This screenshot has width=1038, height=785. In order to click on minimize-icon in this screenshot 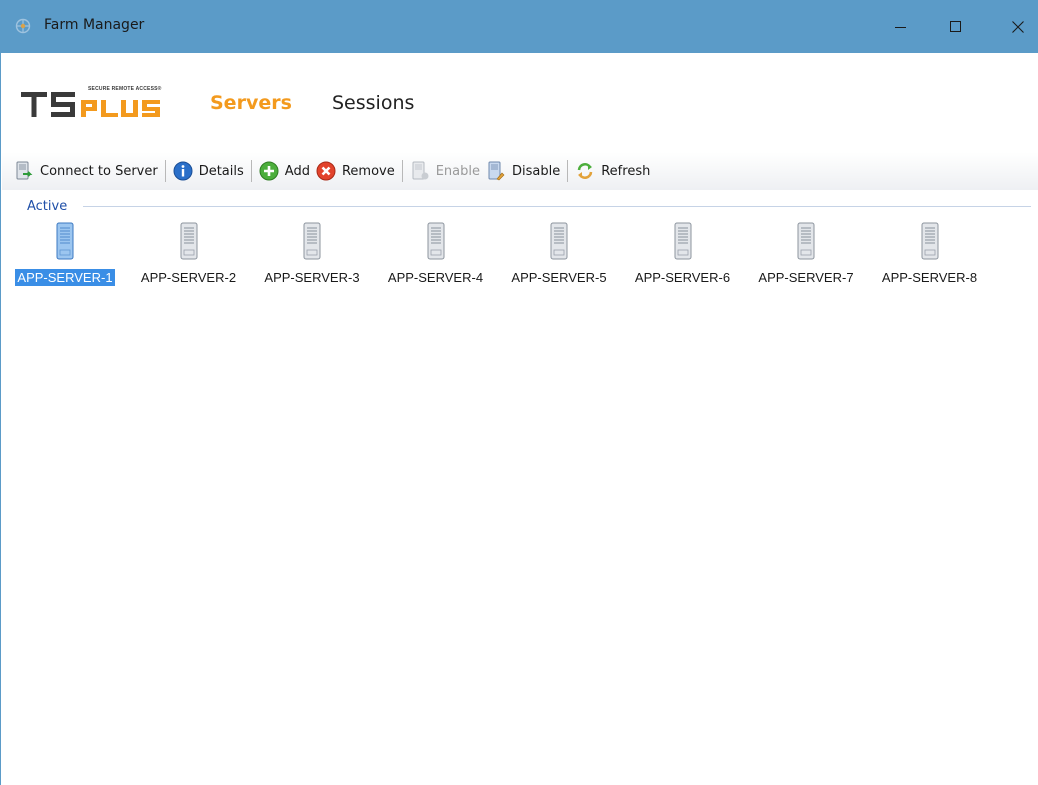, I will do `click(900, 27)`.